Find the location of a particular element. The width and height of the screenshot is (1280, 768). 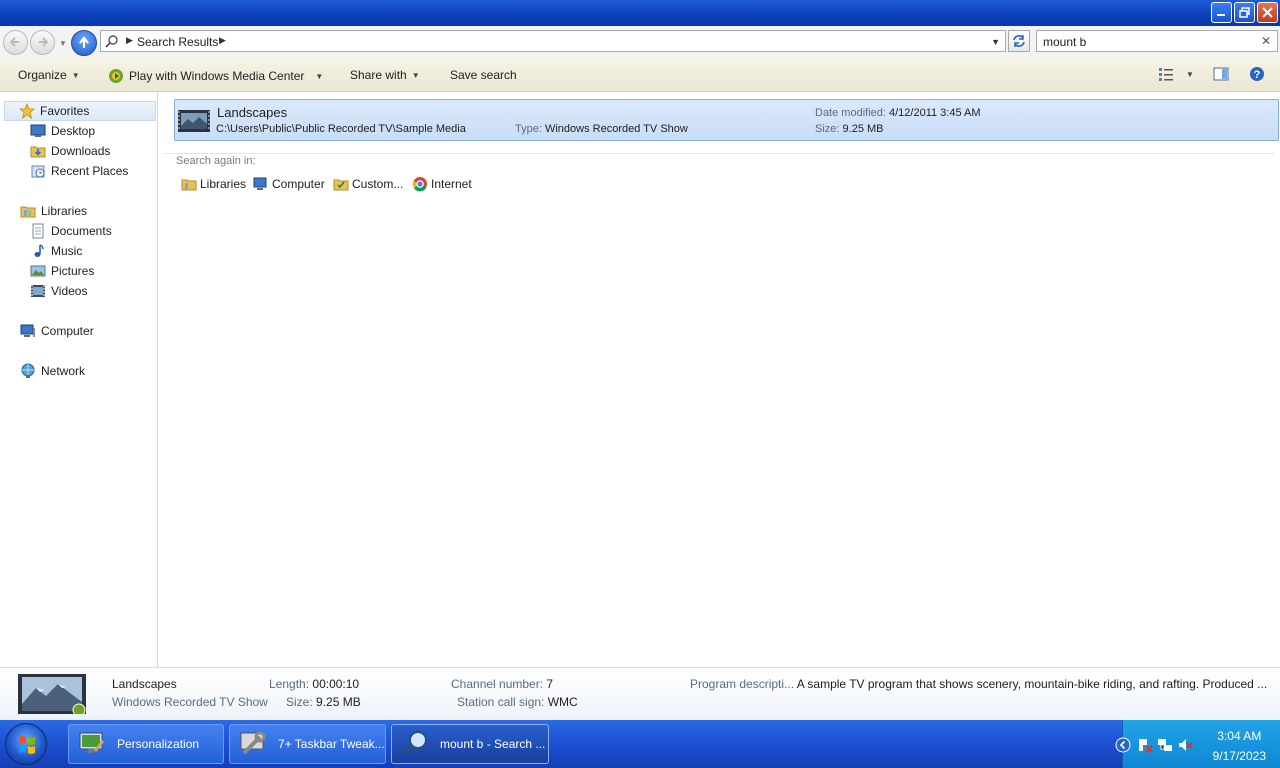

personalization-icon is located at coordinates (92, 742).